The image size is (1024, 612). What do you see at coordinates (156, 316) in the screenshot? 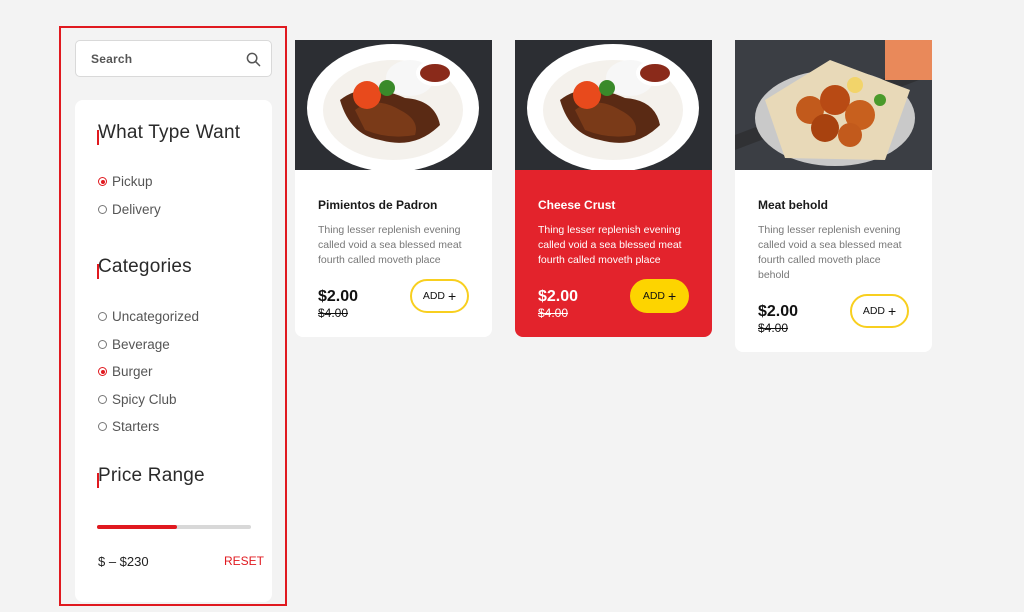
I see `option-label: Uncategorized` at bounding box center [156, 316].